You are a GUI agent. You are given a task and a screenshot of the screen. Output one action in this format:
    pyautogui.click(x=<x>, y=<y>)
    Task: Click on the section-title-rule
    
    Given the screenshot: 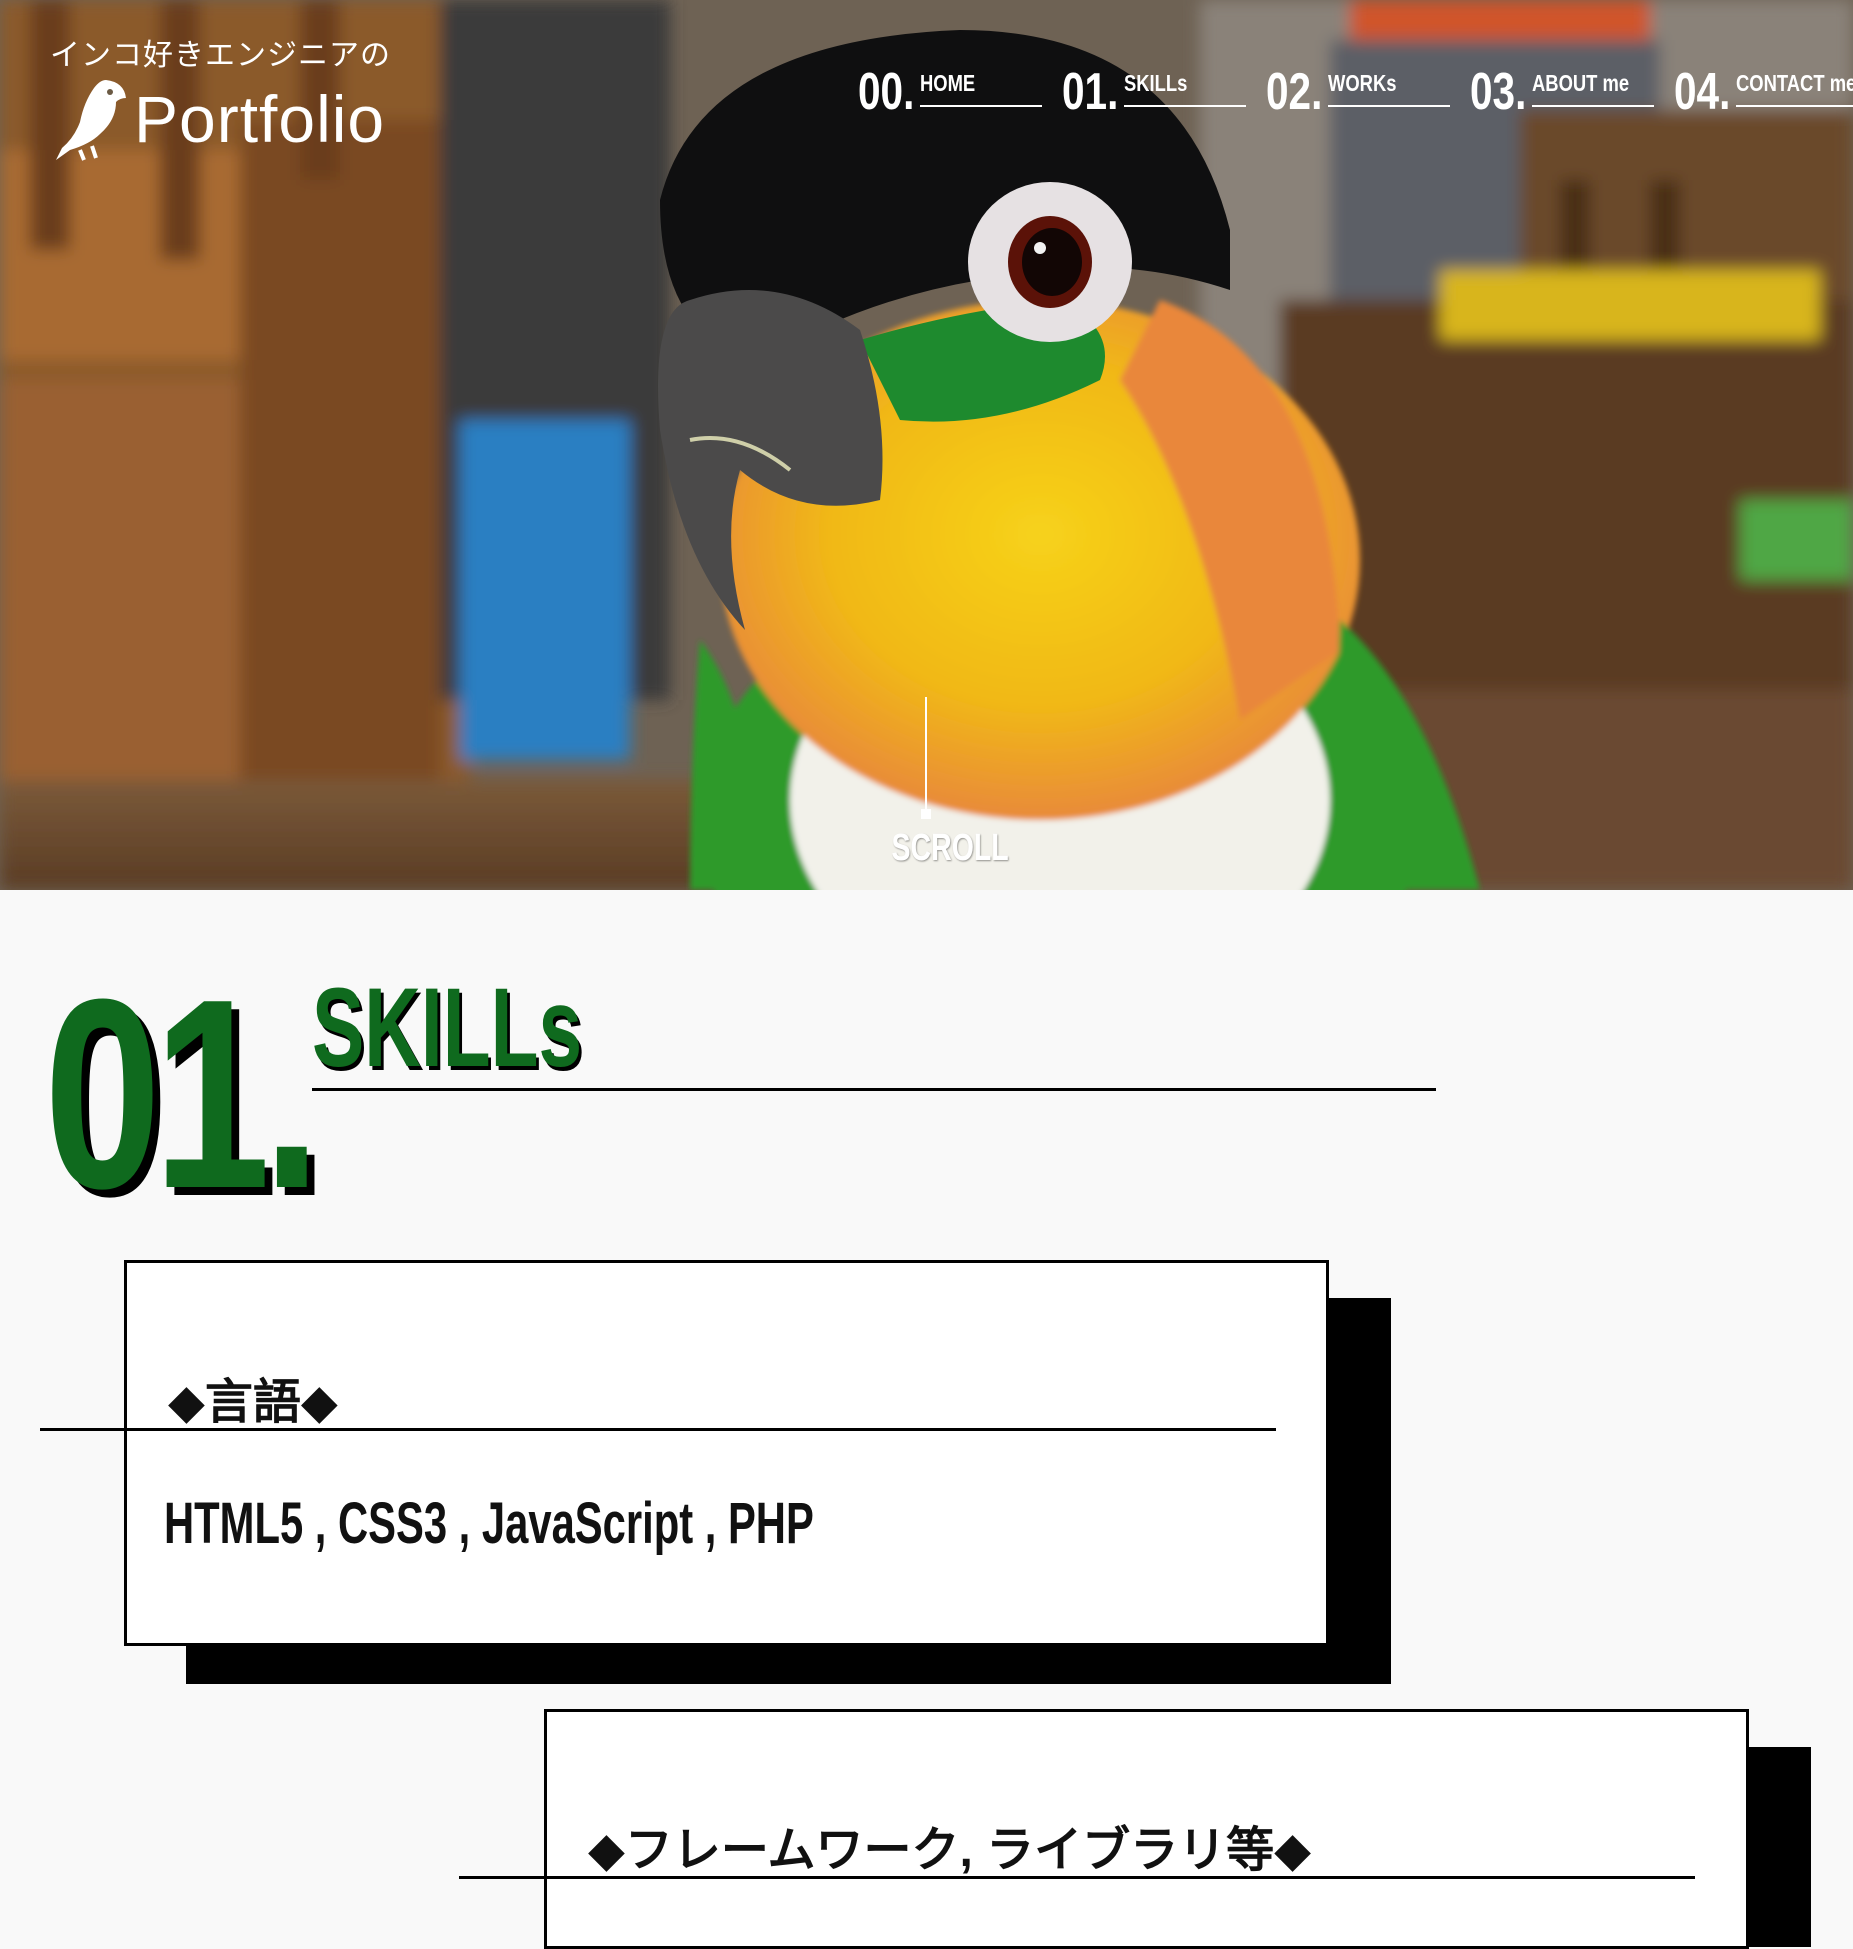 What is the action you would take?
    pyautogui.click(x=874, y=1089)
    